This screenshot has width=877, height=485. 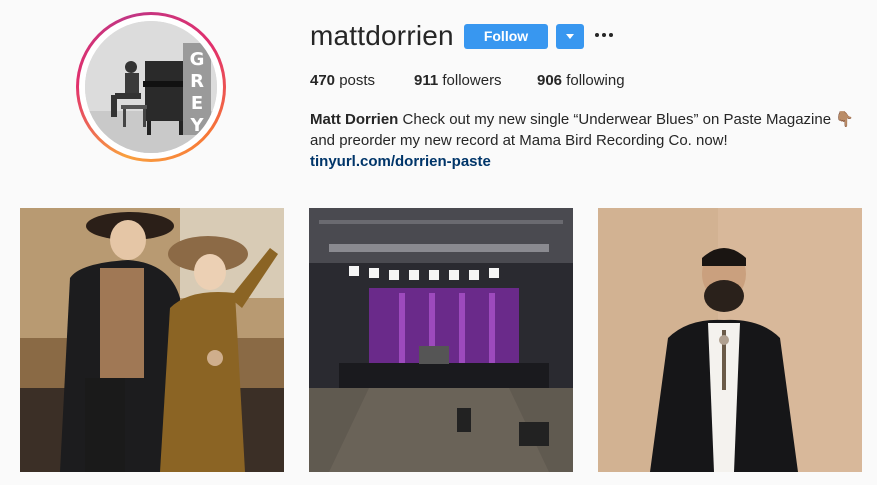 I want to click on chevron-down-icon, so click(x=570, y=36).